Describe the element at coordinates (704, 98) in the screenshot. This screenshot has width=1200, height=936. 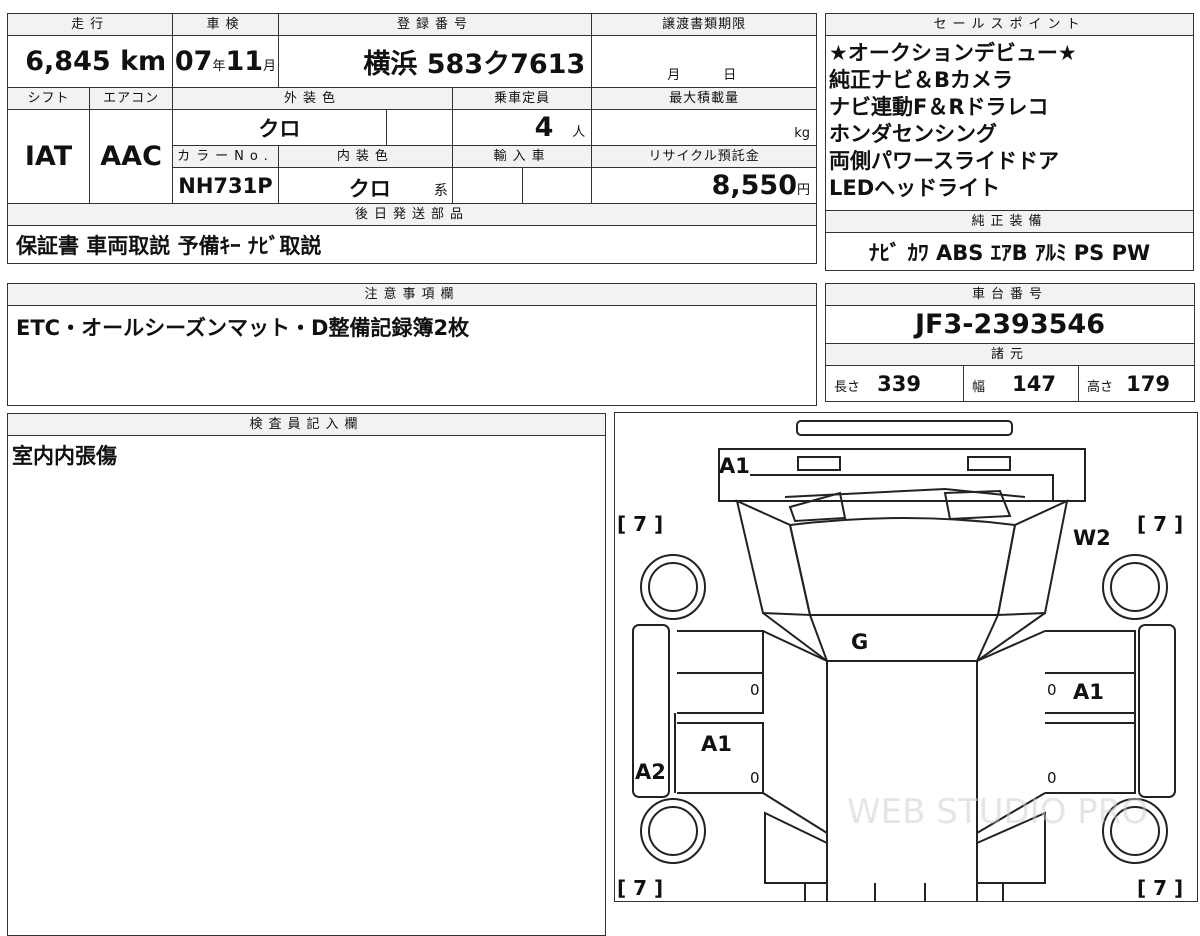
I see `max-load-header: 最大積載量` at that location.